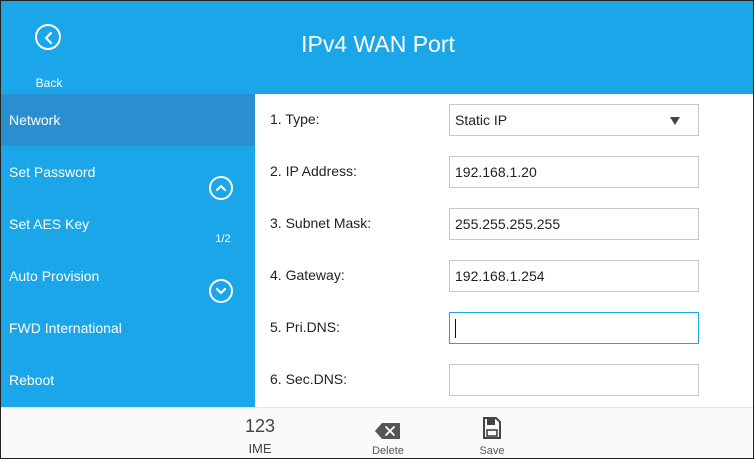  I want to click on subnet-mask-label: 3. Subnet Mask:, so click(321, 223).